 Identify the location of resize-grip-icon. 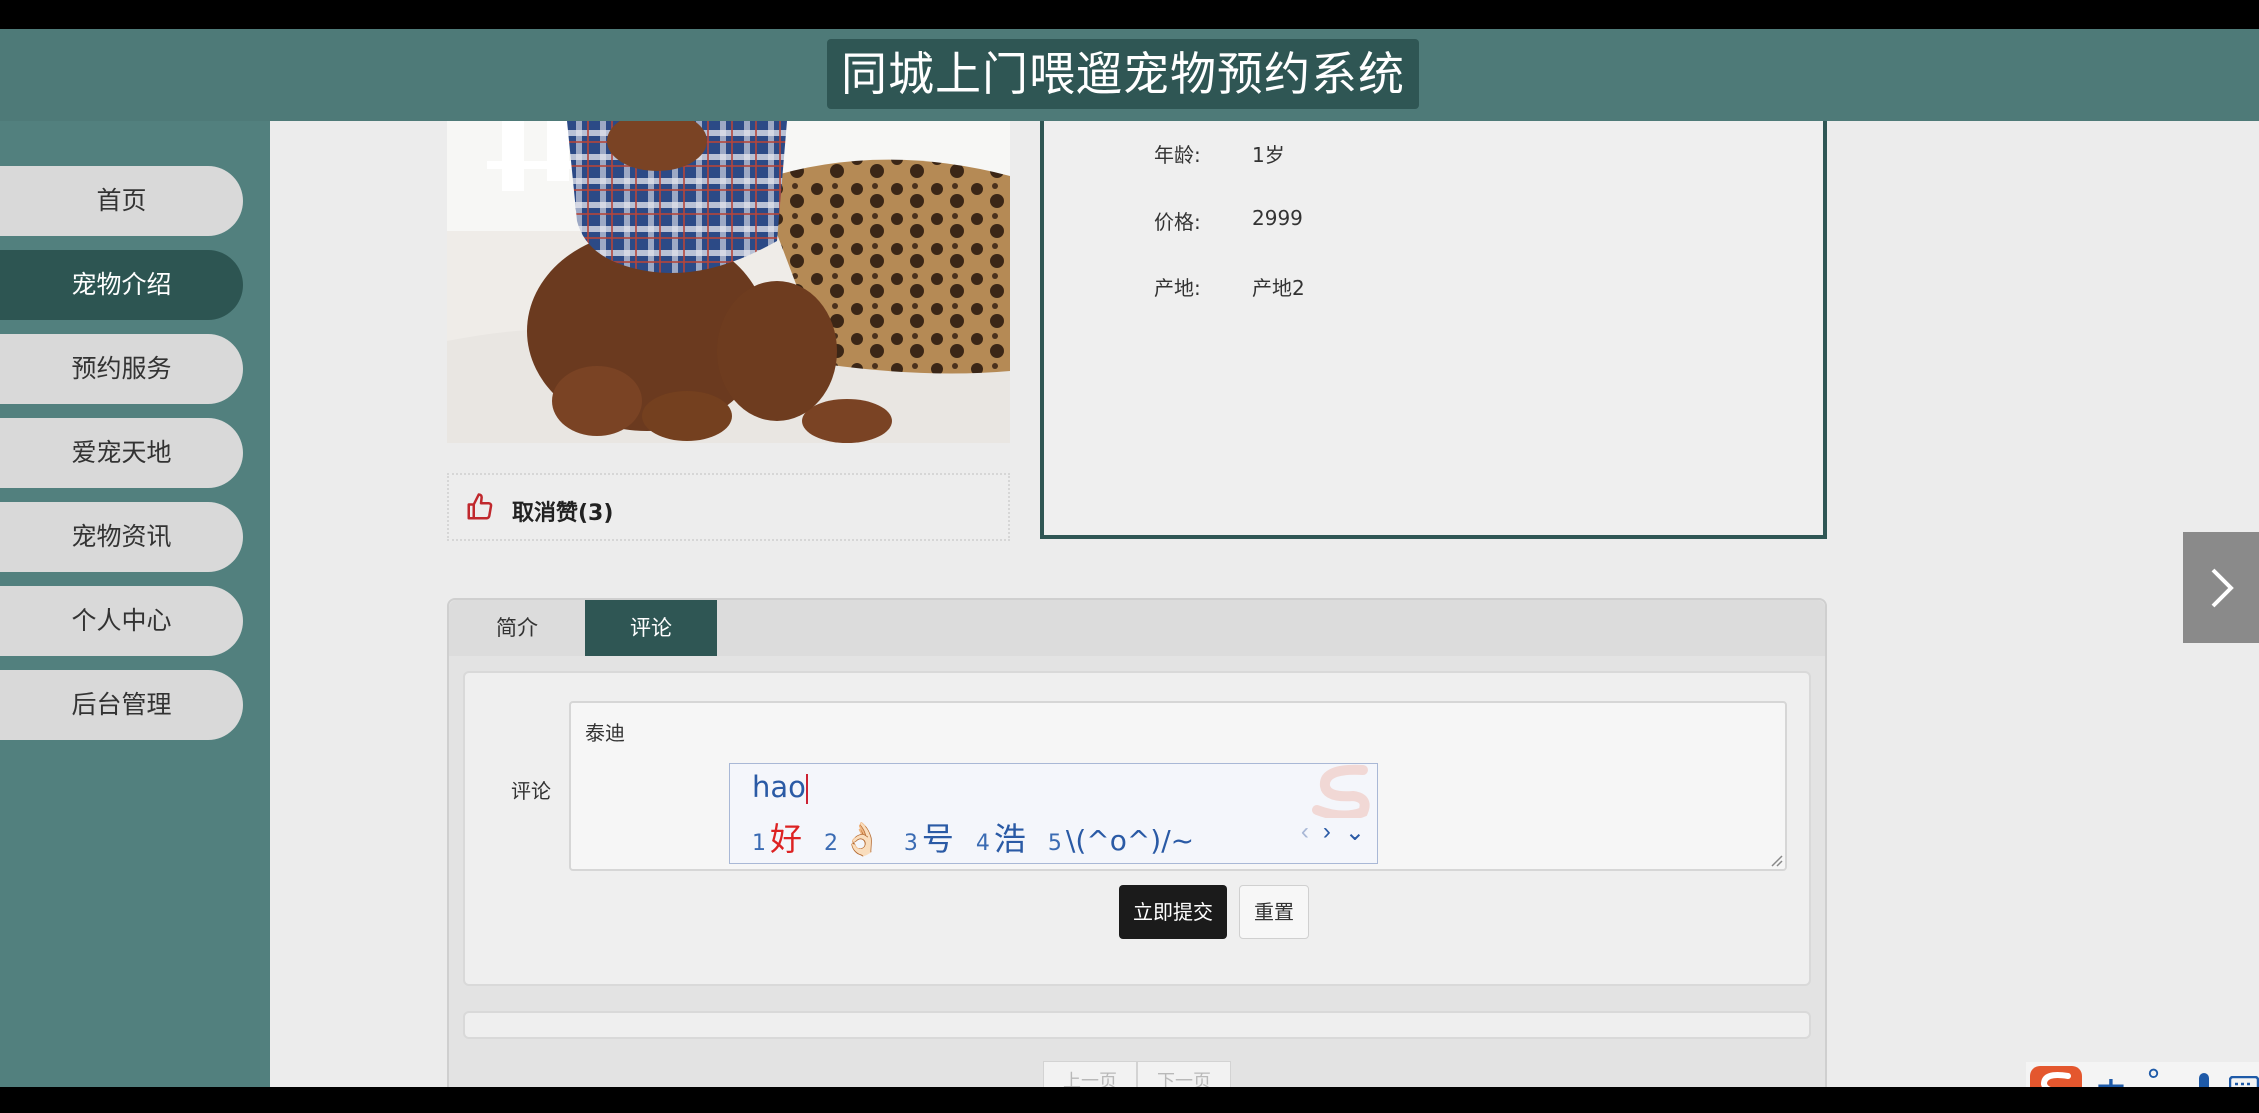
(1776, 860).